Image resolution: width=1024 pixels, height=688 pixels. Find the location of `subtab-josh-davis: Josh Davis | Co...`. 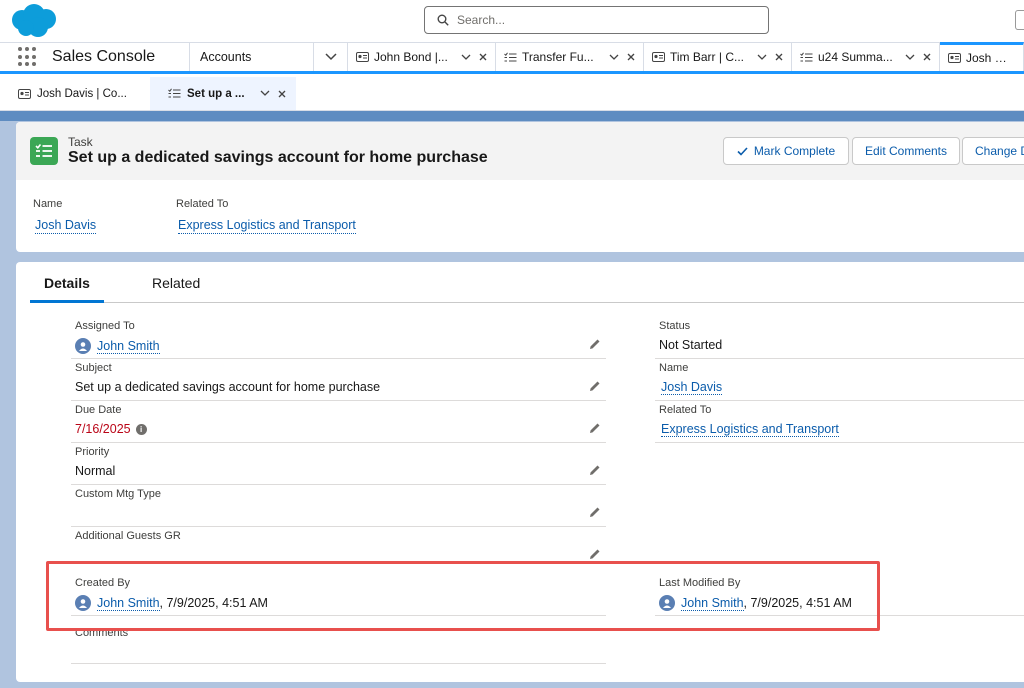

subtab-josh-davis: Josh Davis | Co... is located at coordinates (75, 93).